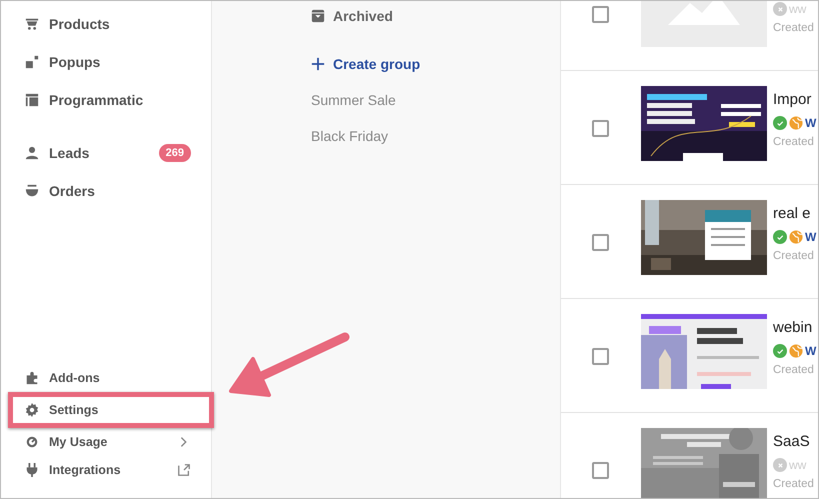  I want to click on sidebar-item: My Usage, so click(106, 442).